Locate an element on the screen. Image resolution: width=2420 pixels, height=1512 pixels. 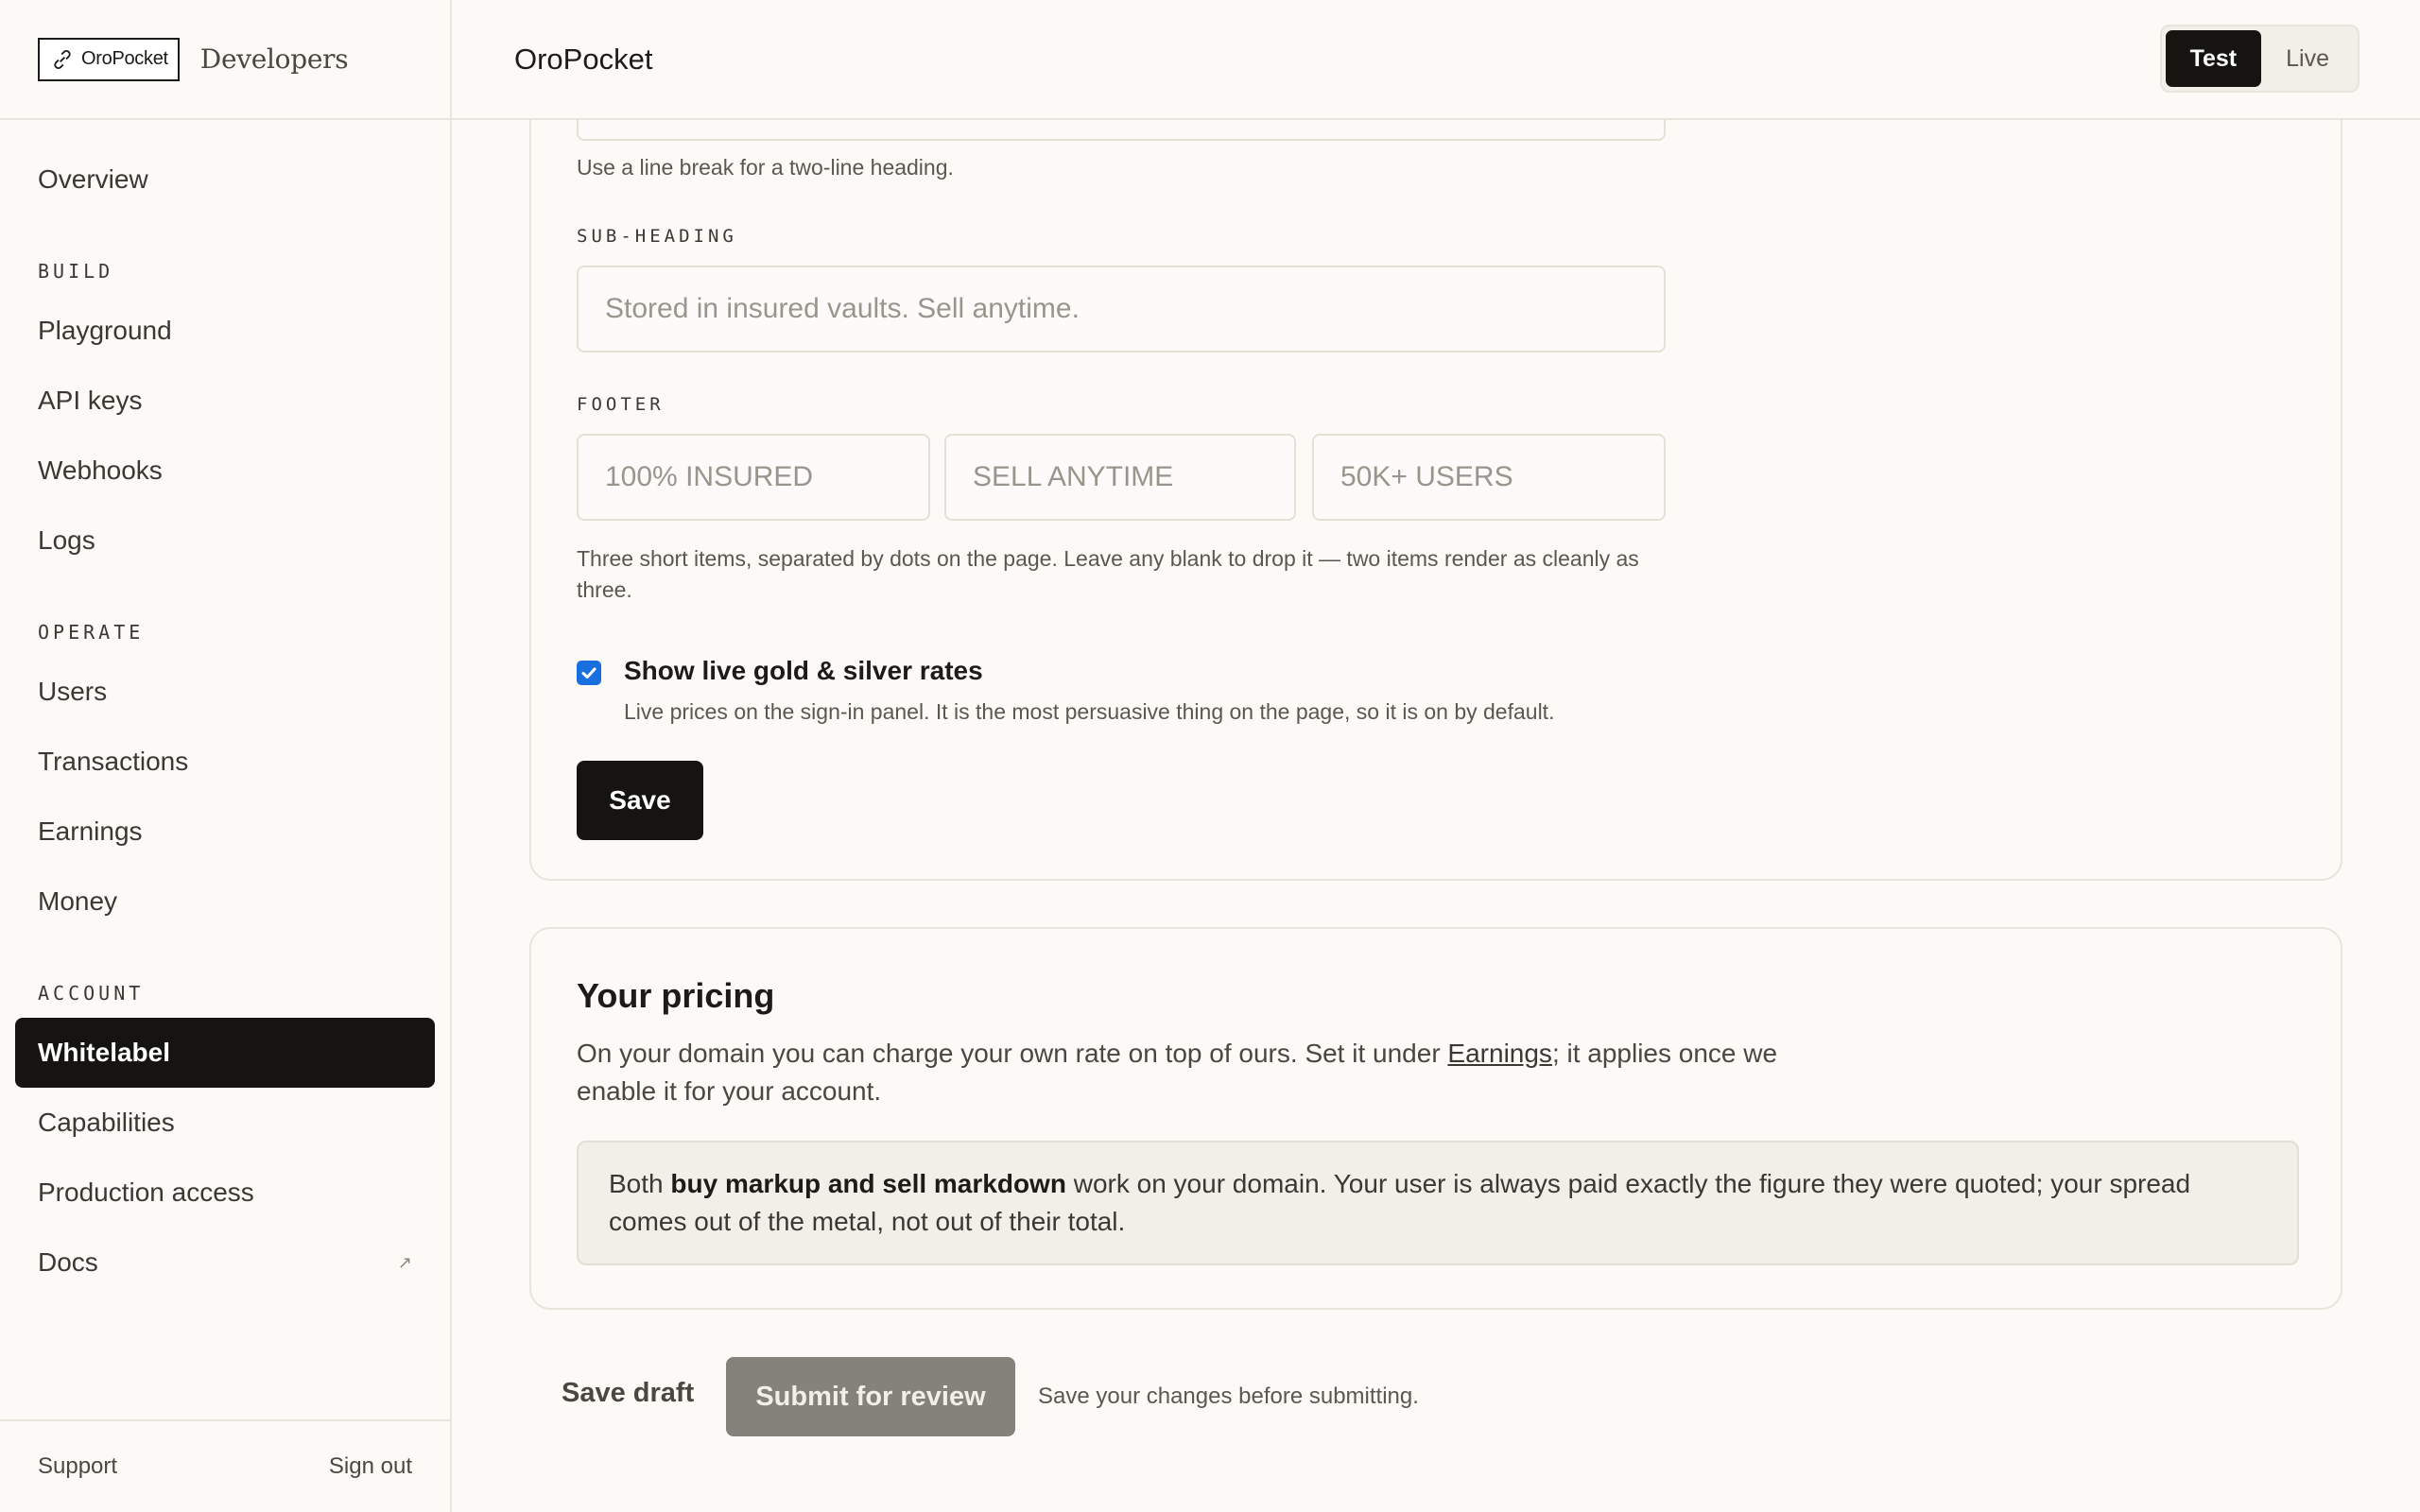
mode-toggle: Test Live is located at coordinates (2259, 59).